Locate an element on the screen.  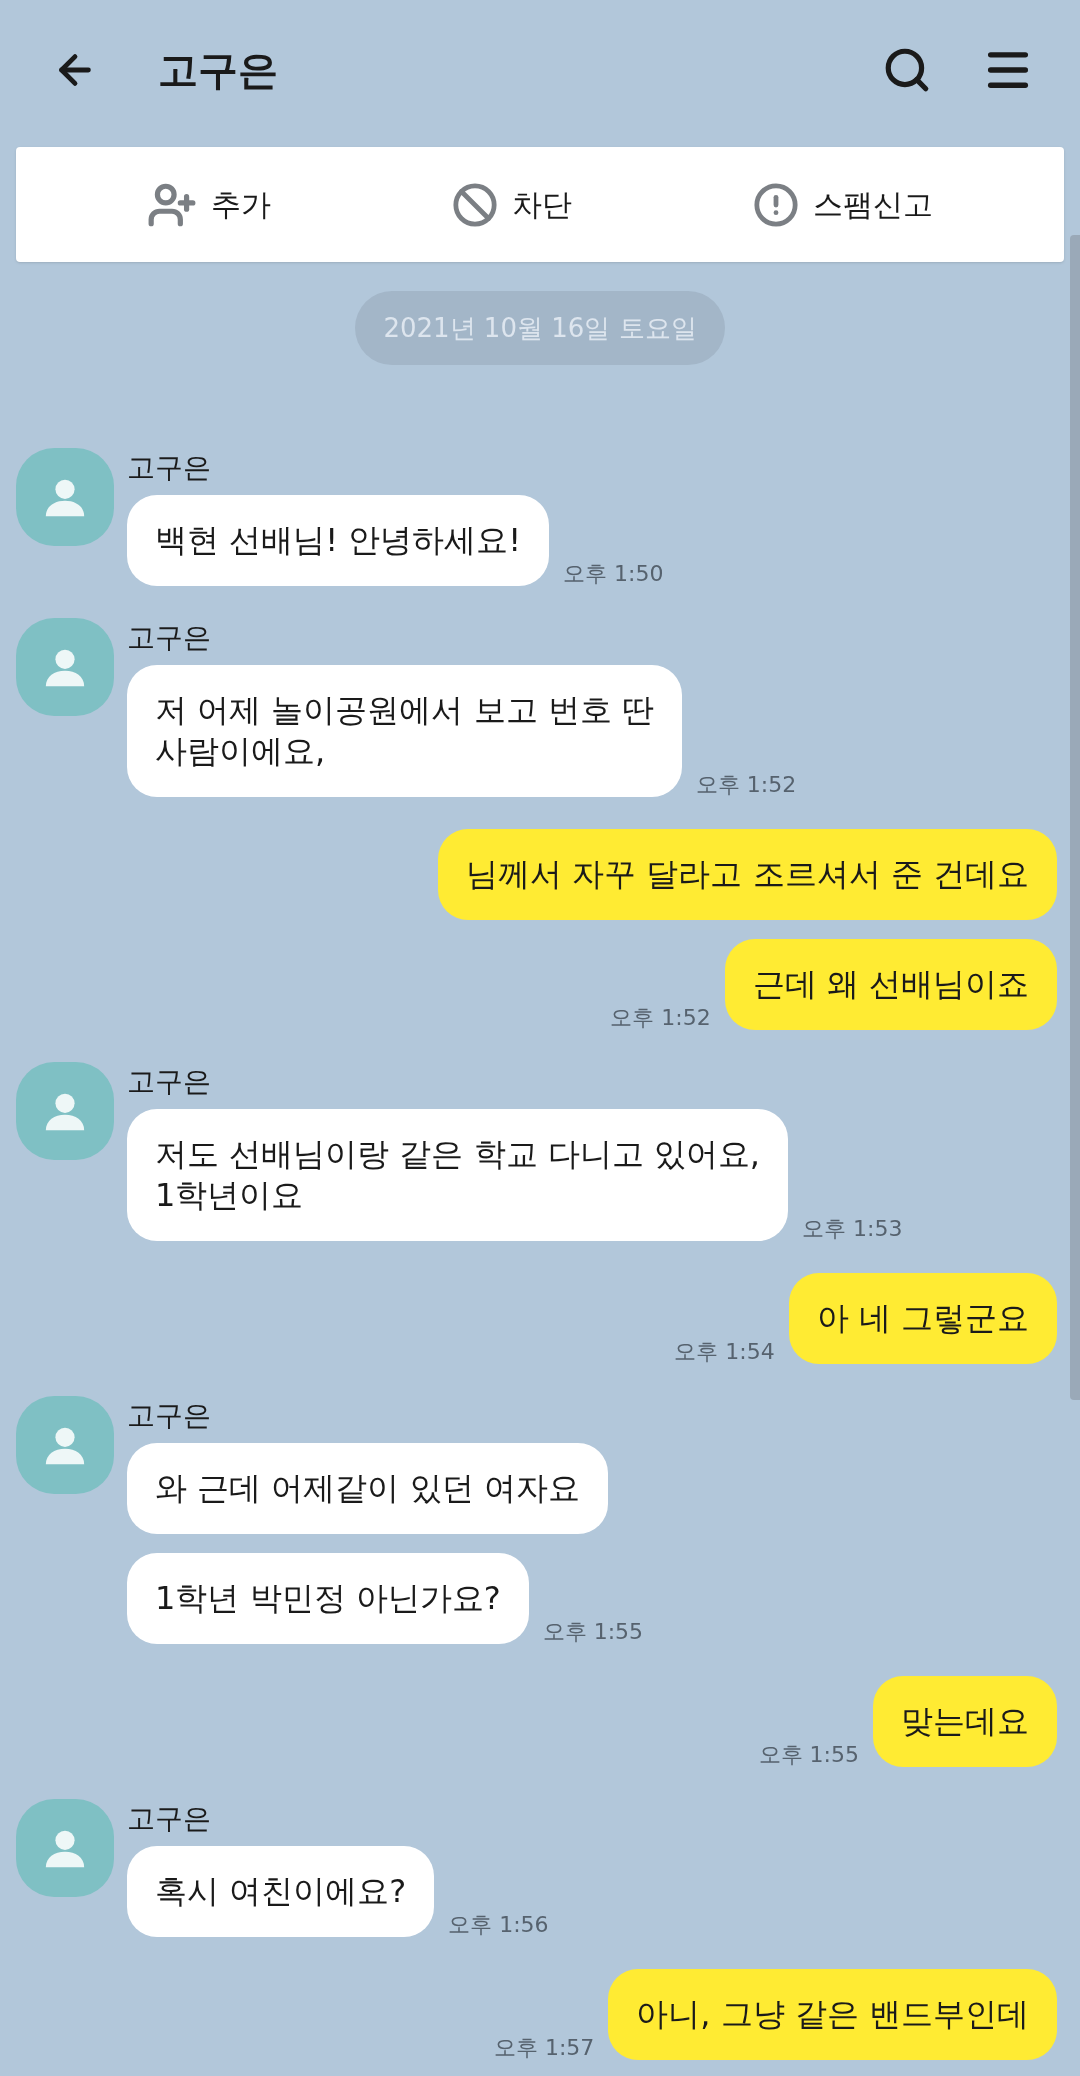
message-time: 오후 1:56 is located at coordinates (498, 1925).